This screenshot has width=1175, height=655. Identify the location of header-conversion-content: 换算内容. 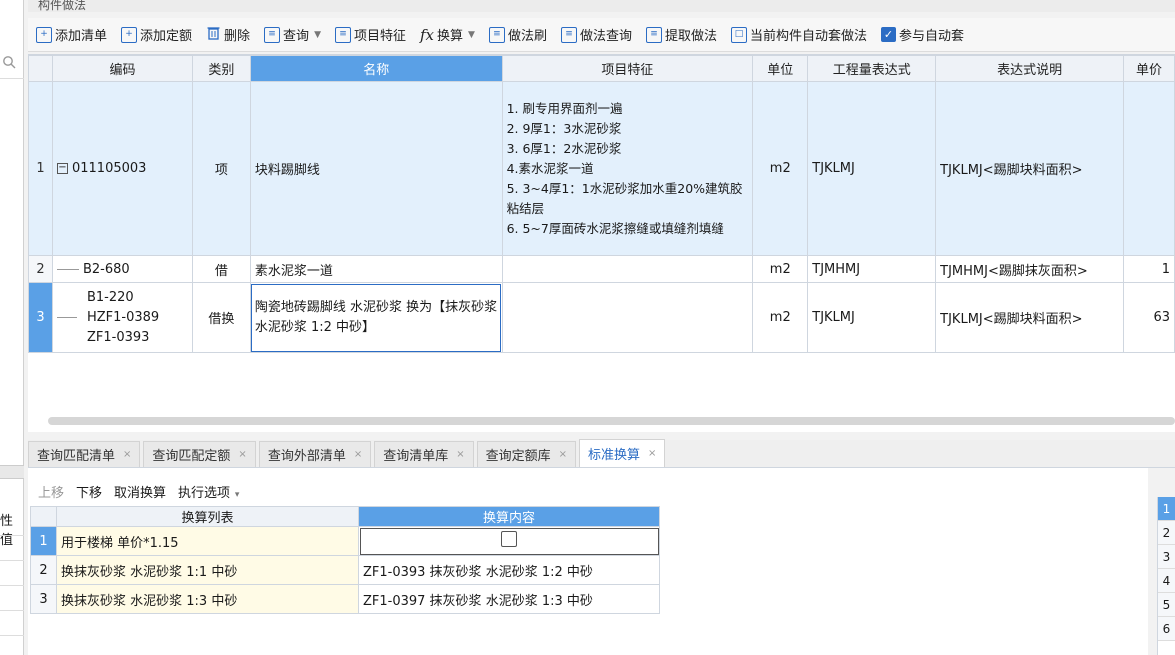
(509, 516).